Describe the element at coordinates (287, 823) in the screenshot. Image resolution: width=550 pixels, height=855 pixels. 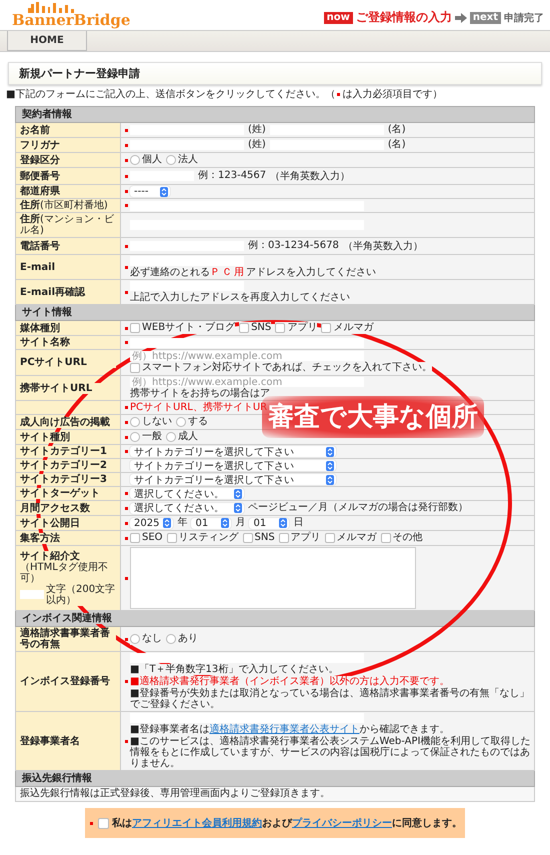
I see `agreement-text: 私はアフィリエイト会員利用規約およびプライバシーポリシーに同意します。` at that location.